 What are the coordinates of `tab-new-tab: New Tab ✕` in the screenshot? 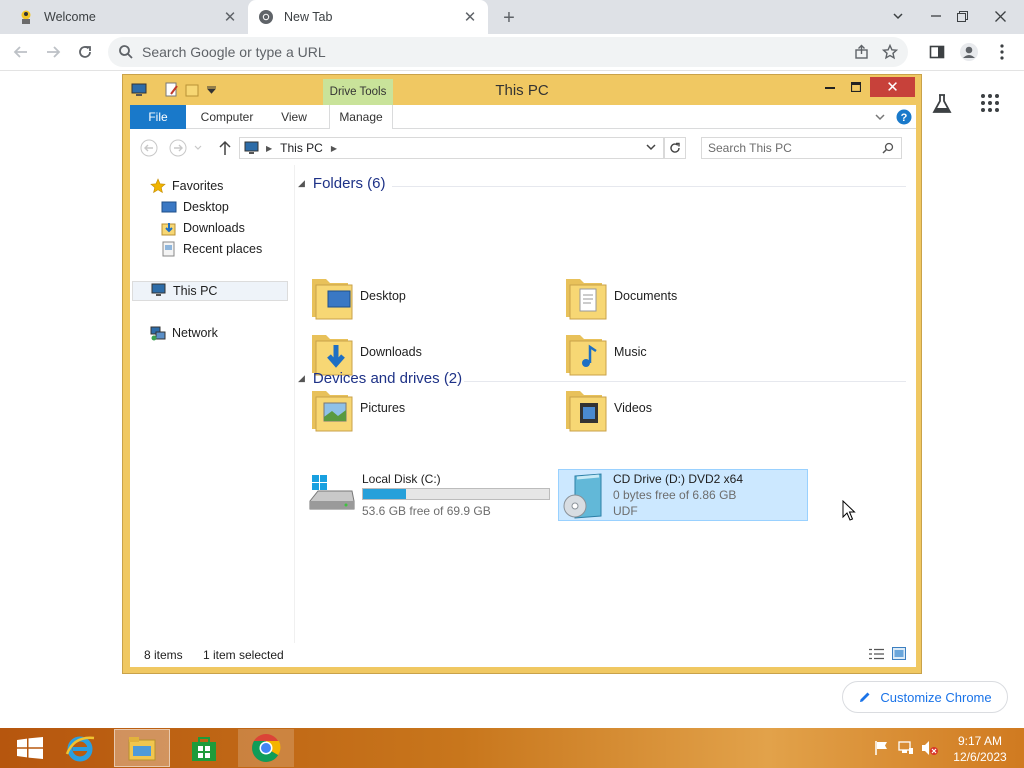 It's located at (368, 17).